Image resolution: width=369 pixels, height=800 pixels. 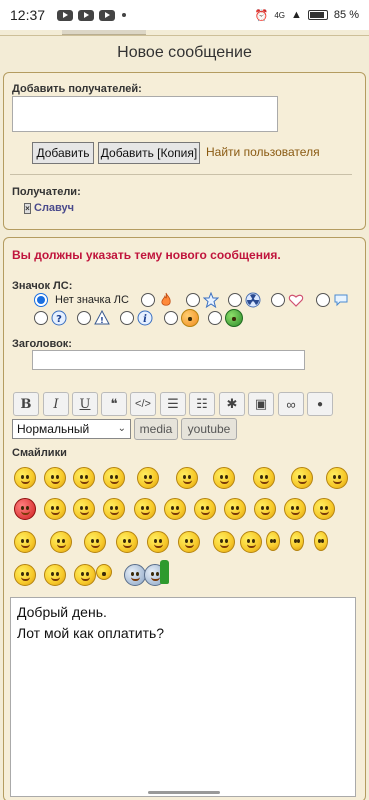 What do you see at coordinates (261, 404) in the screenshot?
I see `image-button: ▣` at bounding box center [261, 404].